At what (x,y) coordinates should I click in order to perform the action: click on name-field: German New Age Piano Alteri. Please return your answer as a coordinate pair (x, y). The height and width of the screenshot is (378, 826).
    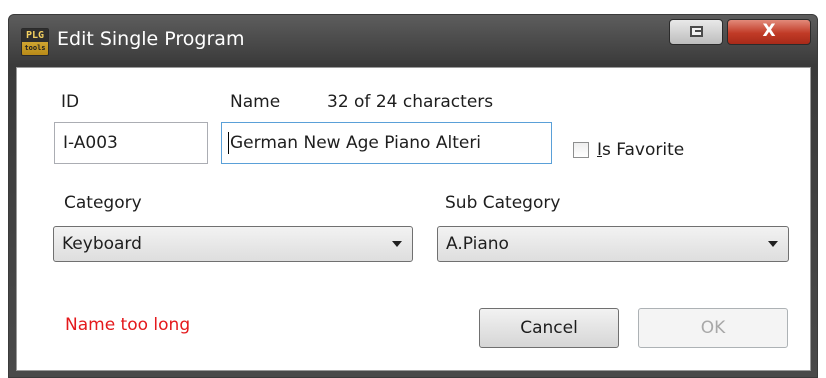
    Looking at the image, I should click on (386, 143).